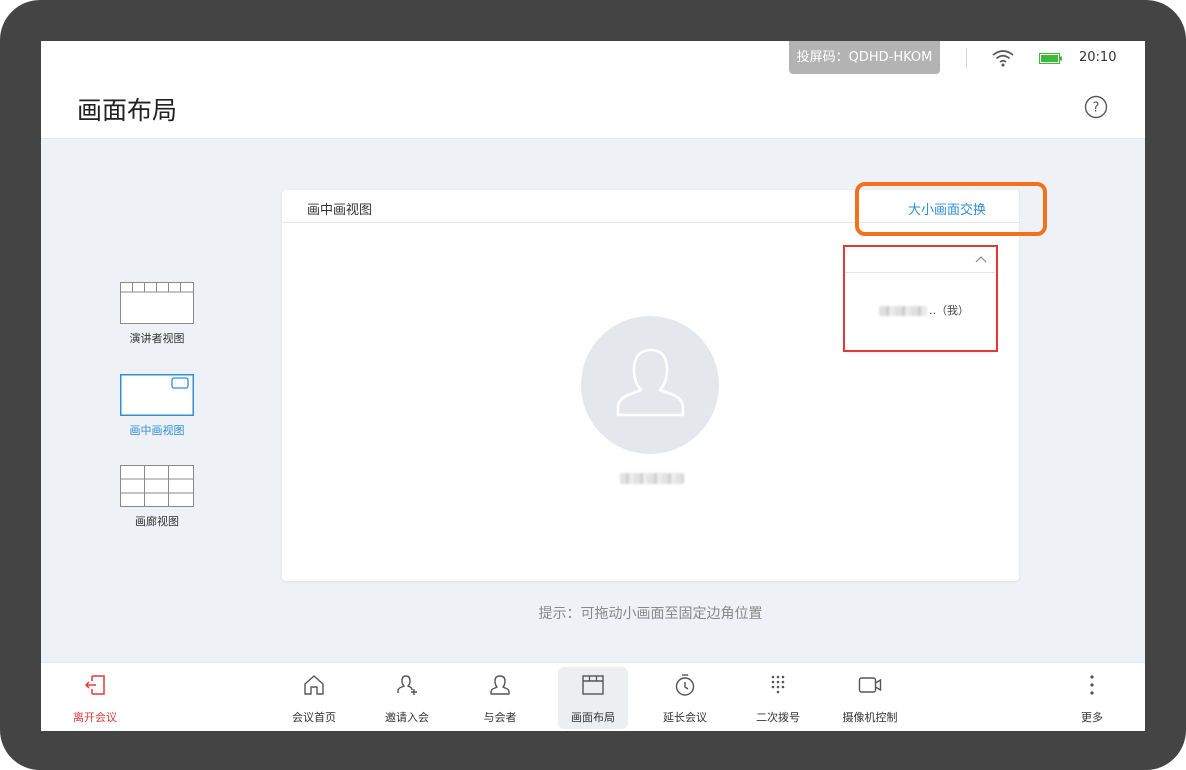  I want to click on highlight-swap-button, so click(951, 209).